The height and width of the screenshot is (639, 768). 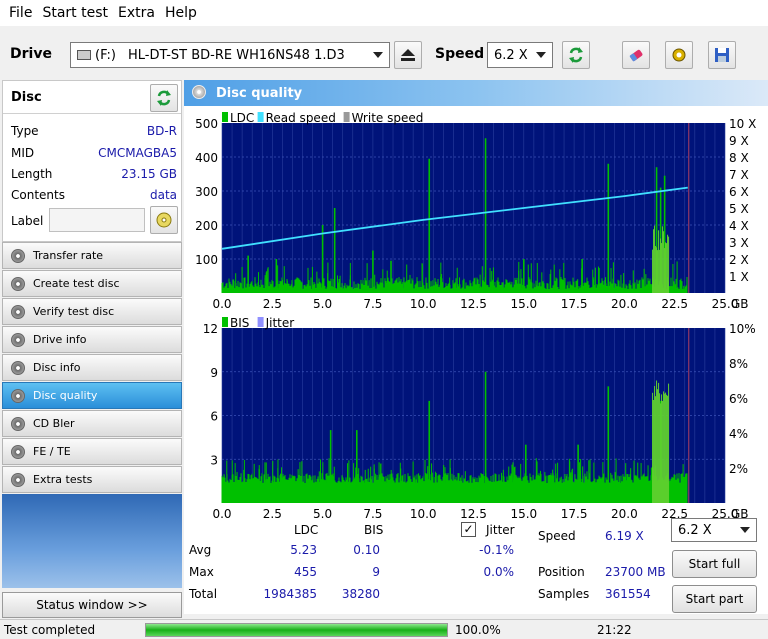 What do you see at coordinates (161, 131) in the screenshot?
I see `type-value: BD-R` at bounding box center [161, 131].